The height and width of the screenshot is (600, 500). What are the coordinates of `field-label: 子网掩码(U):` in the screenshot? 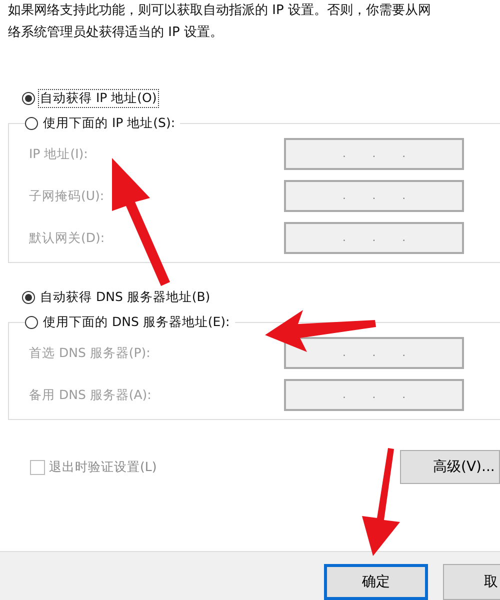 It's located at (67, 196).